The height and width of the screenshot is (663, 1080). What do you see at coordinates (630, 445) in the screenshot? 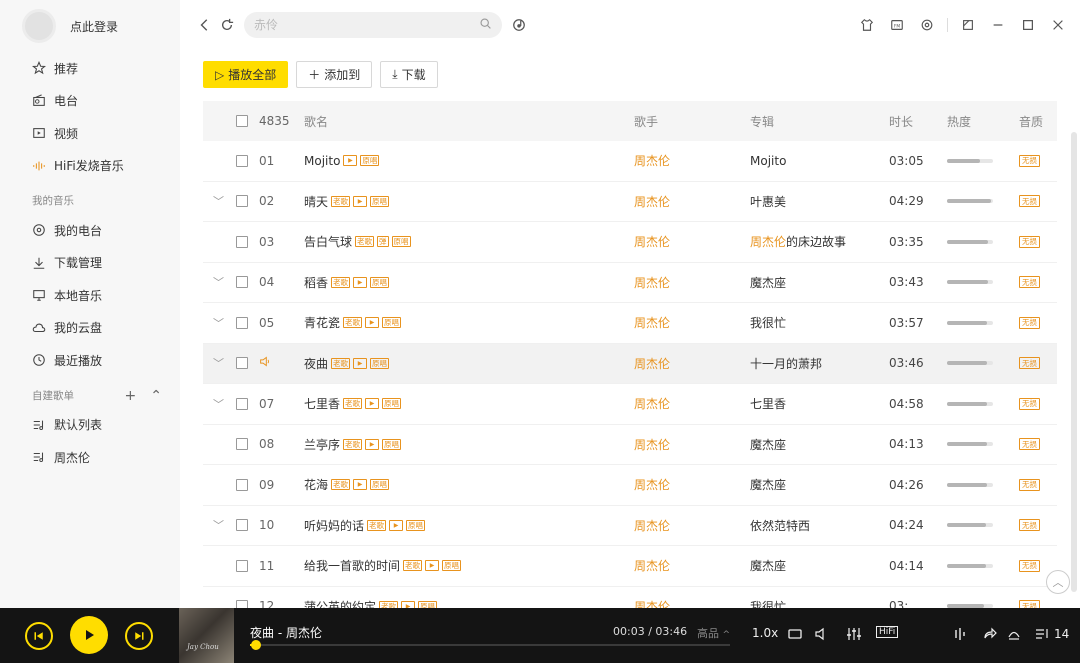
I see `table-row: 08 兰亭序 老歌 ▶ 原唱 周杰伦 魔杰座 04:13 无损` at bounding box center [630, 445].